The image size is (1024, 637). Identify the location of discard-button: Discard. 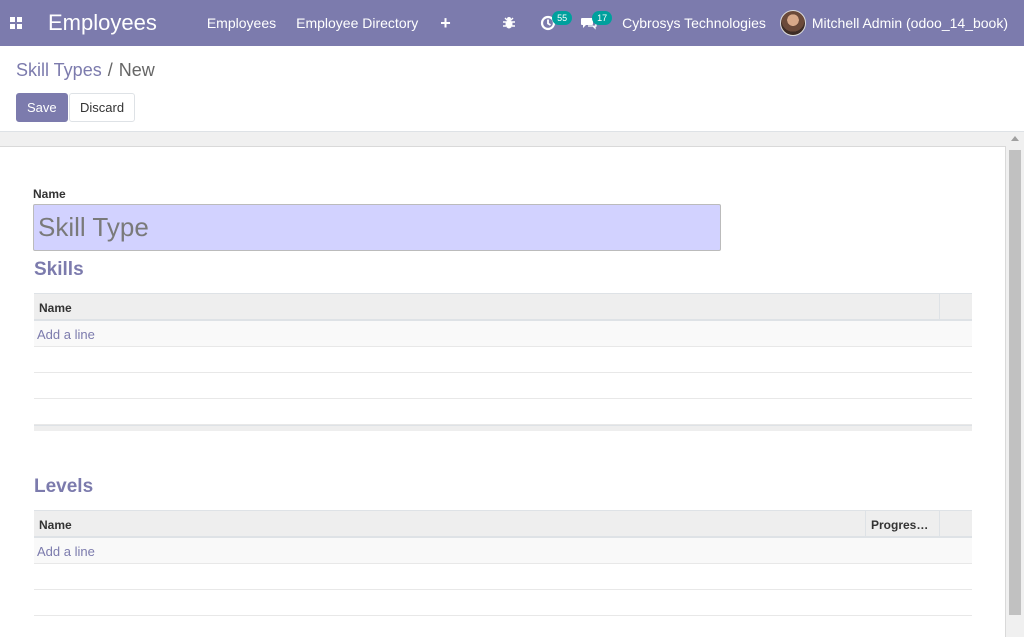
(102, 107).